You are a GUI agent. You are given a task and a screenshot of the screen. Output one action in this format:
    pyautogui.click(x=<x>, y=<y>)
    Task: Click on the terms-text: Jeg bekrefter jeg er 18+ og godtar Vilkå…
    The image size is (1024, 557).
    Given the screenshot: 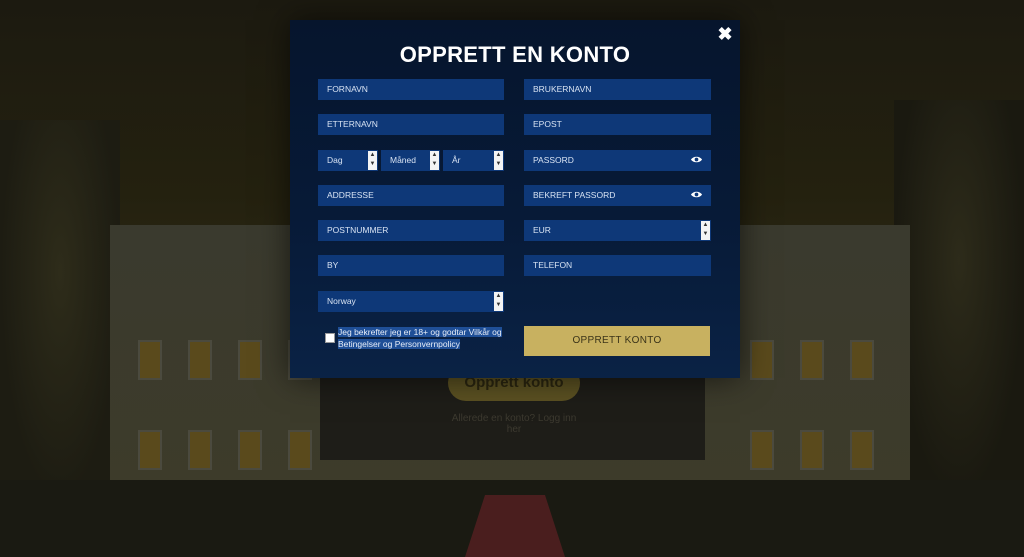 What is the action you would take?
    pyautogui.click(x=420, y=338)
    